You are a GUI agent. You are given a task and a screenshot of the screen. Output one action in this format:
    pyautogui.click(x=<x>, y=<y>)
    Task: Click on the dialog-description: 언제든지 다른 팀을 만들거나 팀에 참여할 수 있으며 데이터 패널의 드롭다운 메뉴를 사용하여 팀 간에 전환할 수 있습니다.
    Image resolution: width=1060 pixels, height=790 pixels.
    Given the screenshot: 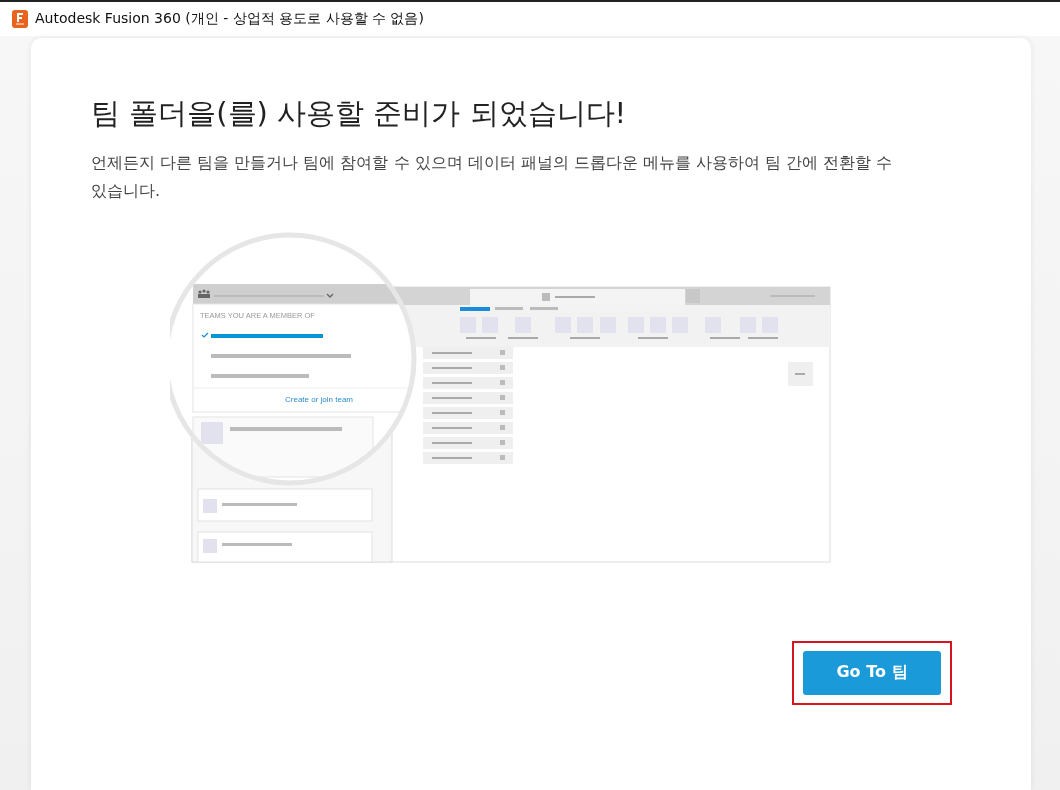 What is the action you would take?
    pyautogui.click(x=492, y=176)
    